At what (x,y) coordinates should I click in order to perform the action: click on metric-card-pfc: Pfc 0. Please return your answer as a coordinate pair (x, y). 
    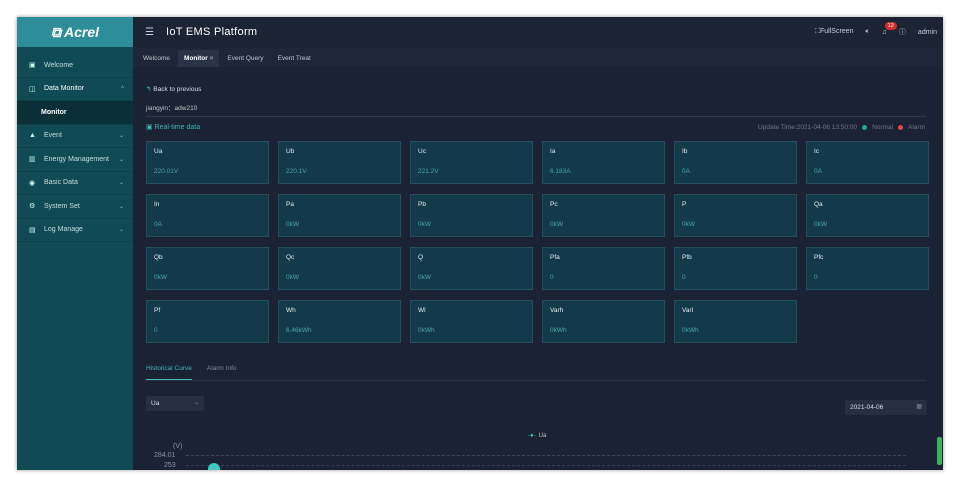
    Looking at the image, I should click on (867, 268).